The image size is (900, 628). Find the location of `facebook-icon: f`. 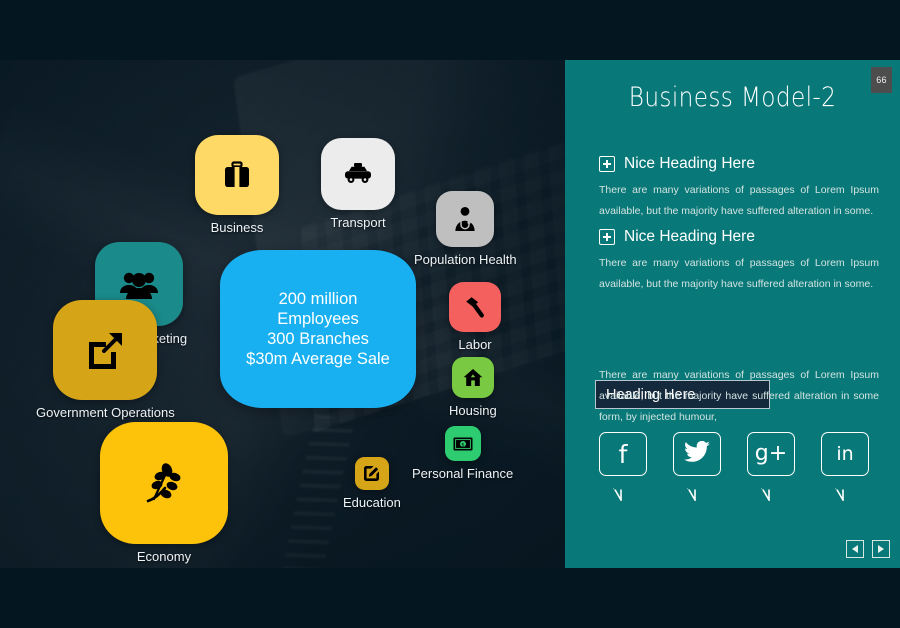

facebook-icon: f is located at coordinates (623, 466).